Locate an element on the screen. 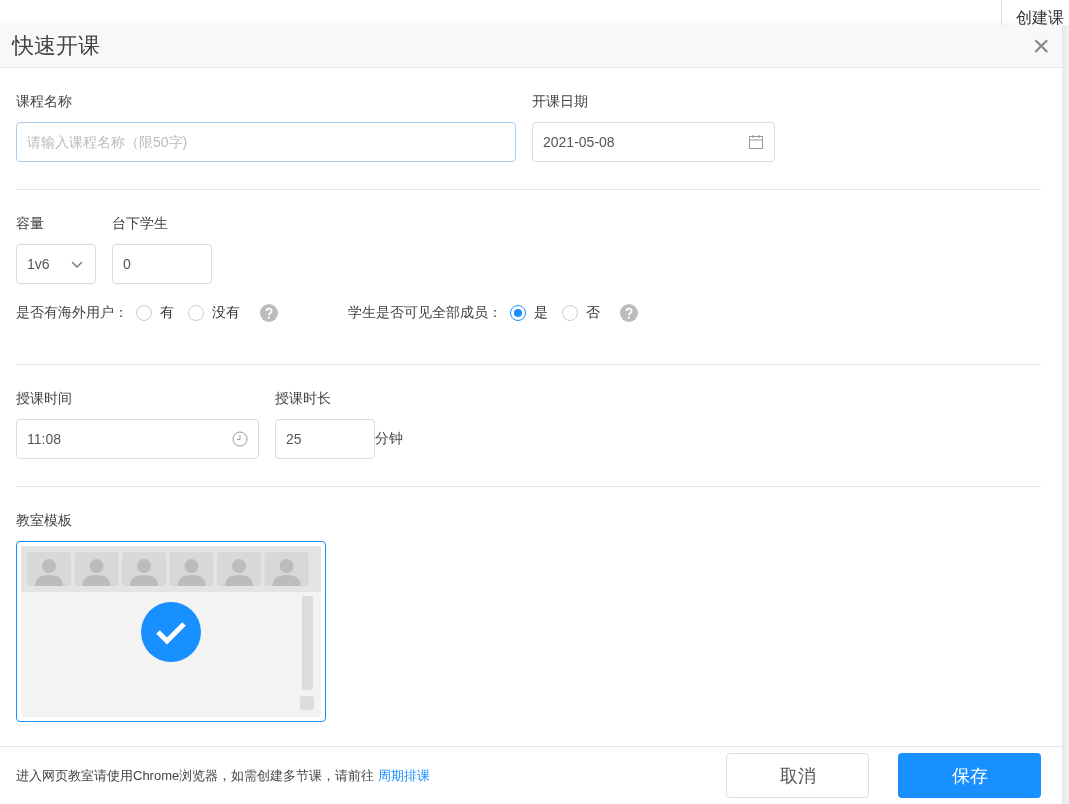 The image size is (1069, 804). field-label: 开课日期 is located at coordinates (560, 101).